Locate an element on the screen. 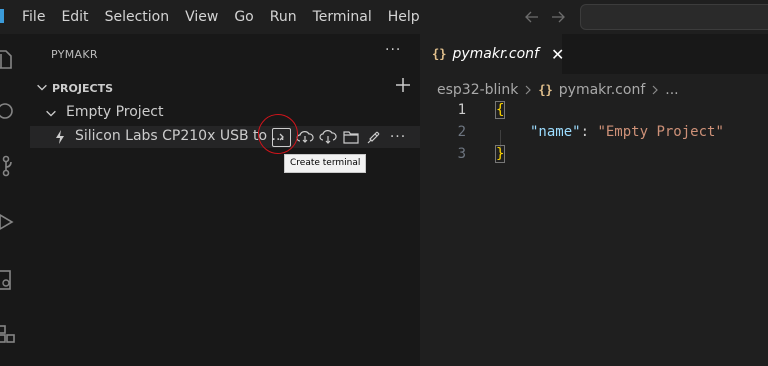 This screenshot has height=366, width=768. plug-icon is located at coordinates (373, 137).